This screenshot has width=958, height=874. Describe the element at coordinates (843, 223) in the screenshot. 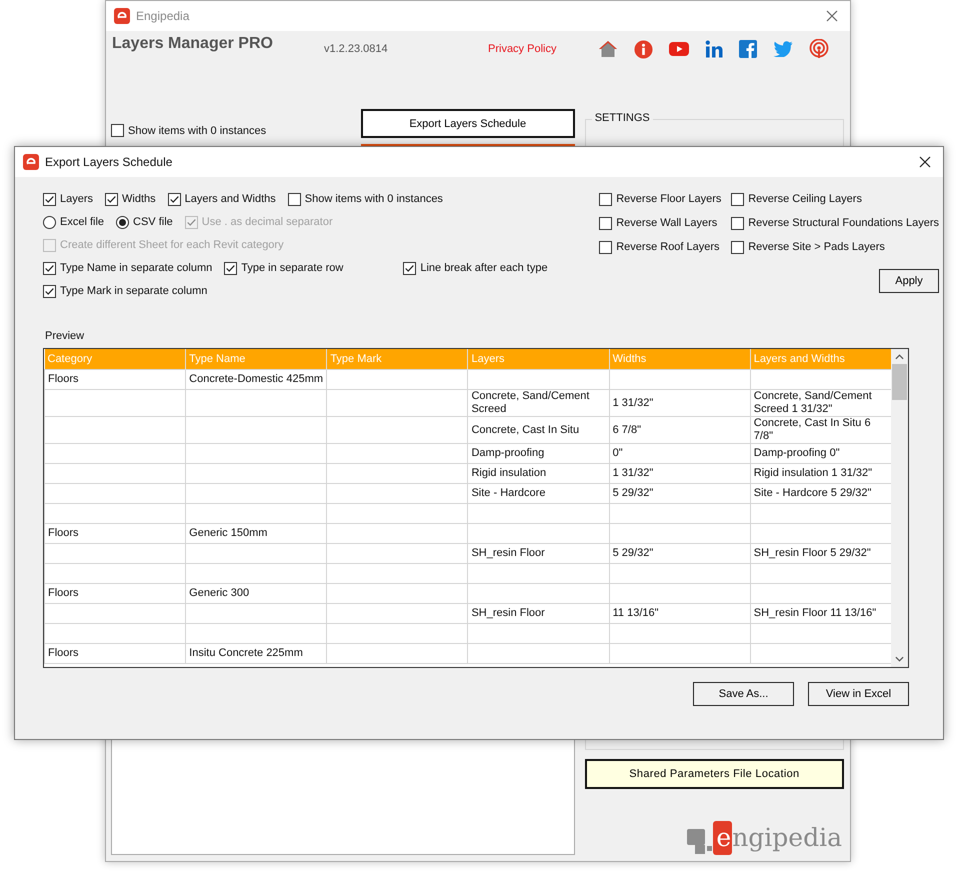

I see `option-label: Reverse Structural Foundations Layers` at that location.